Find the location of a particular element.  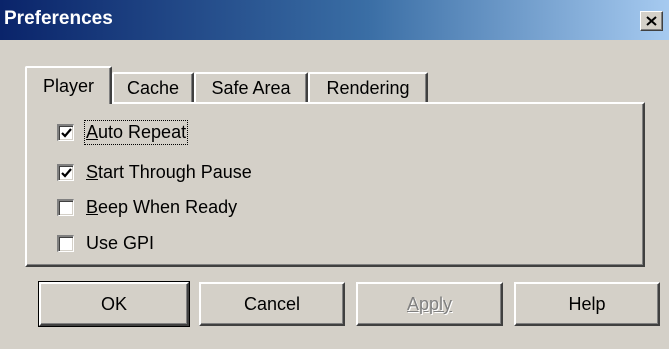

close-button is located at coordinates (651, 21).